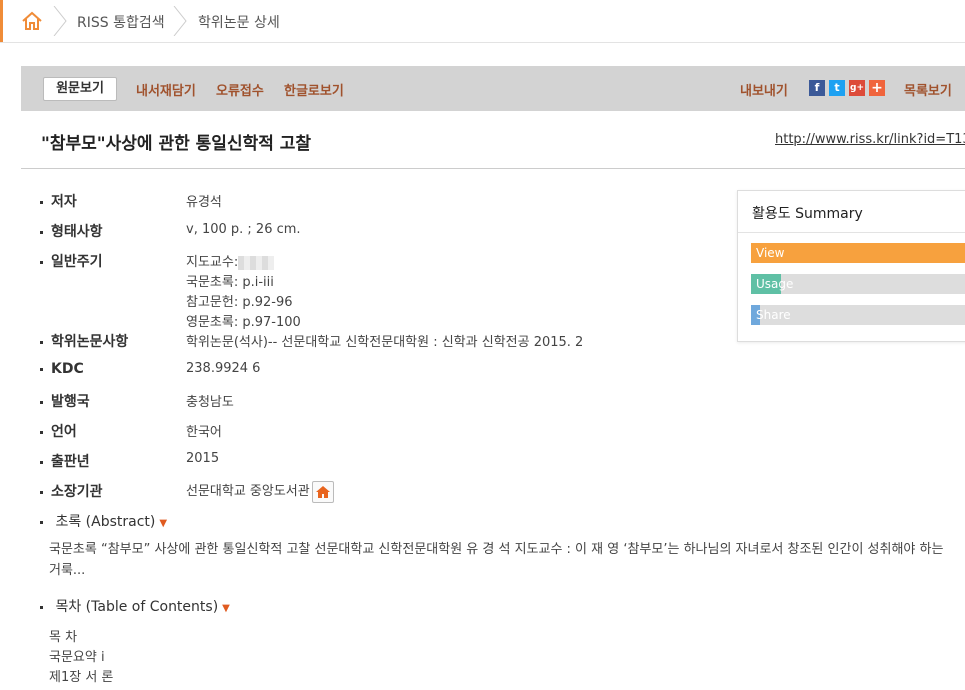 The height and width of the screenshot is (690, 965). What do you see at coordinates (81, 677) in the screenshot?
I see `toc-line: 제1장 서 론` at bounding box center [81, 677].